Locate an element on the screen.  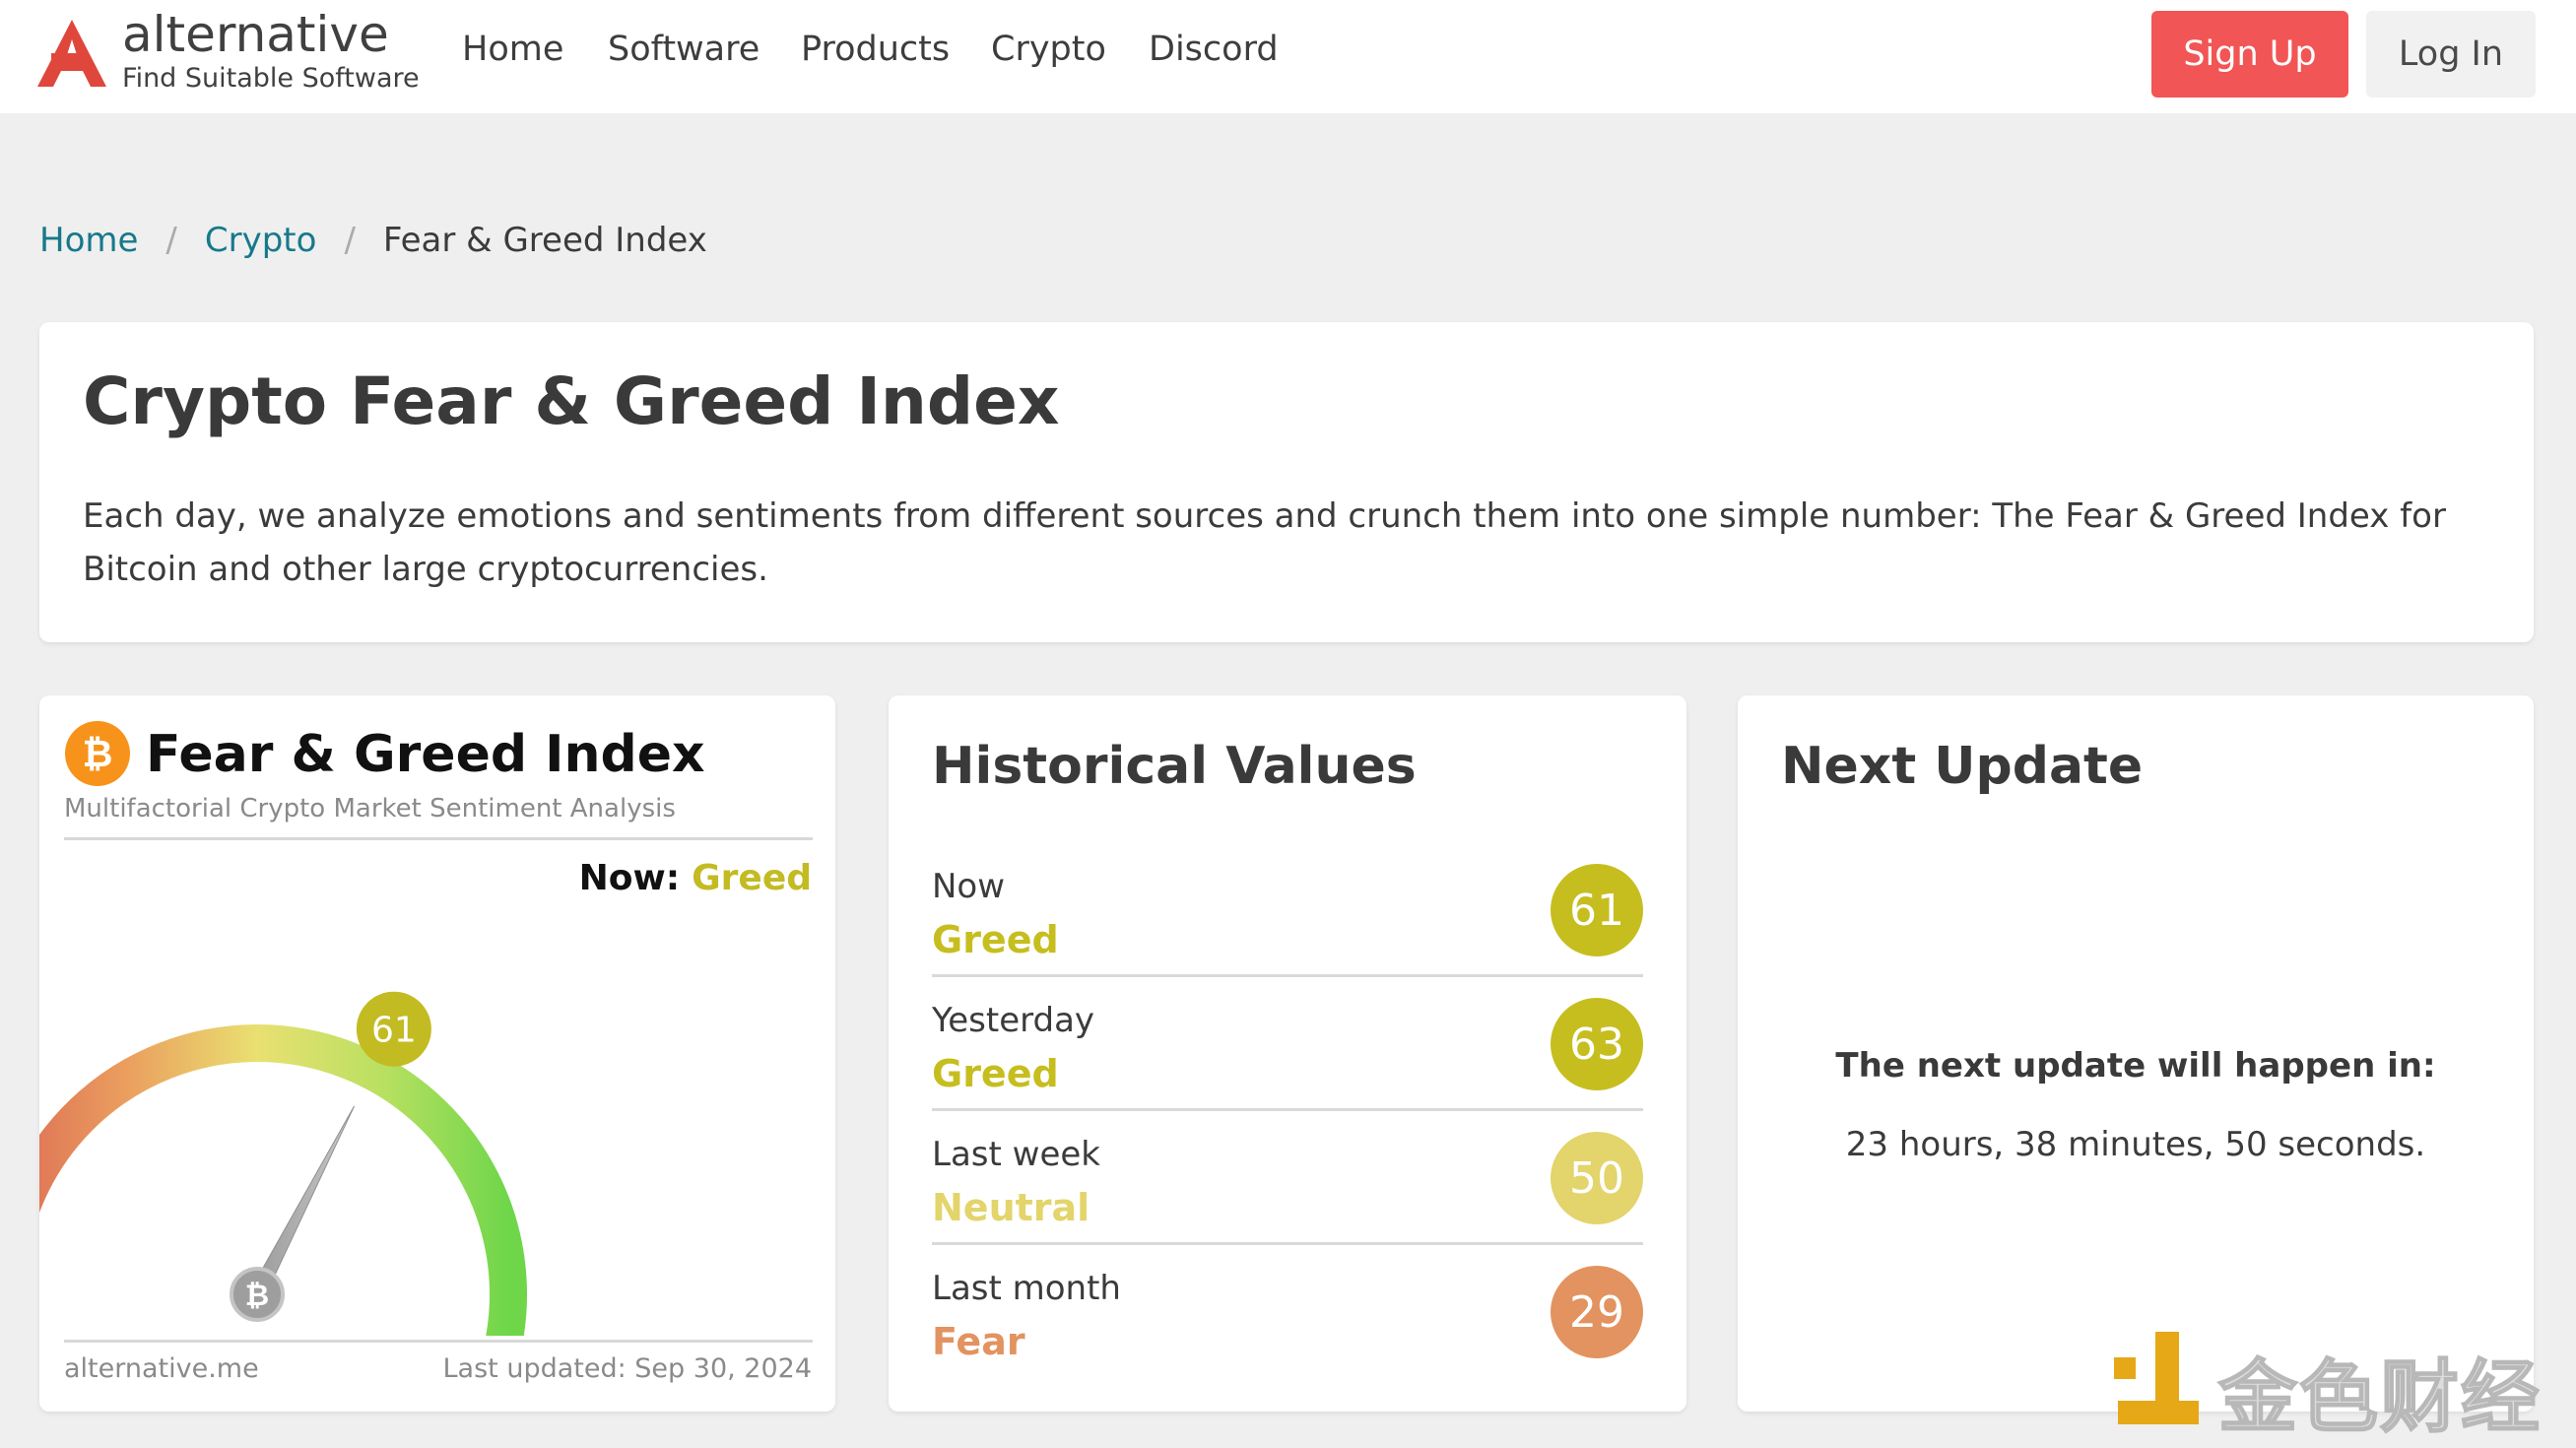
breadcrumb-home: Home is located at coordinates (89, 240).